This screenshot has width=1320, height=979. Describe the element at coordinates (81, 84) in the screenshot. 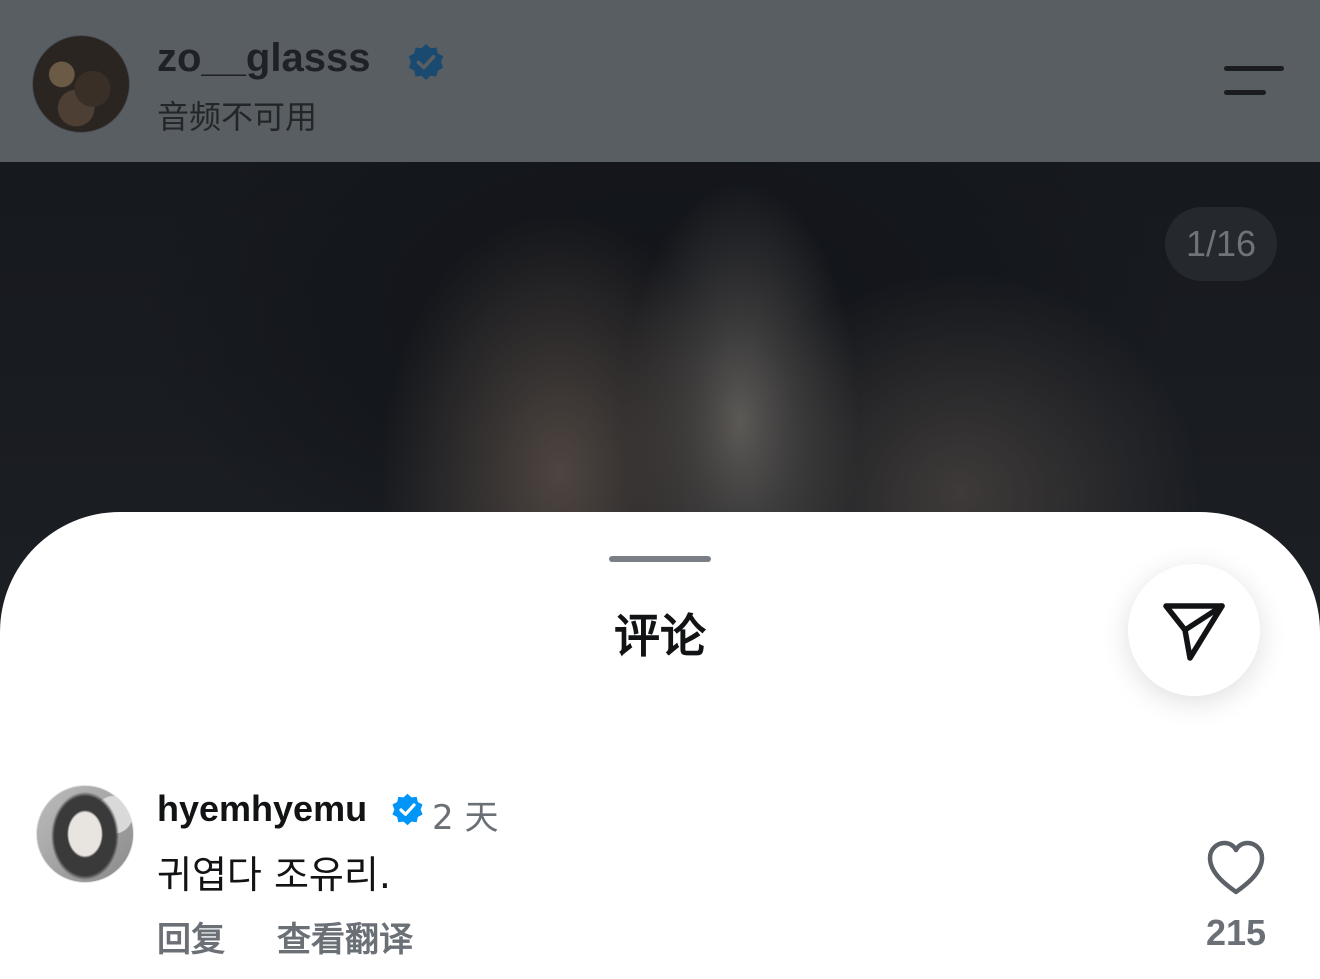

I see `post-author-avatar` at that location.